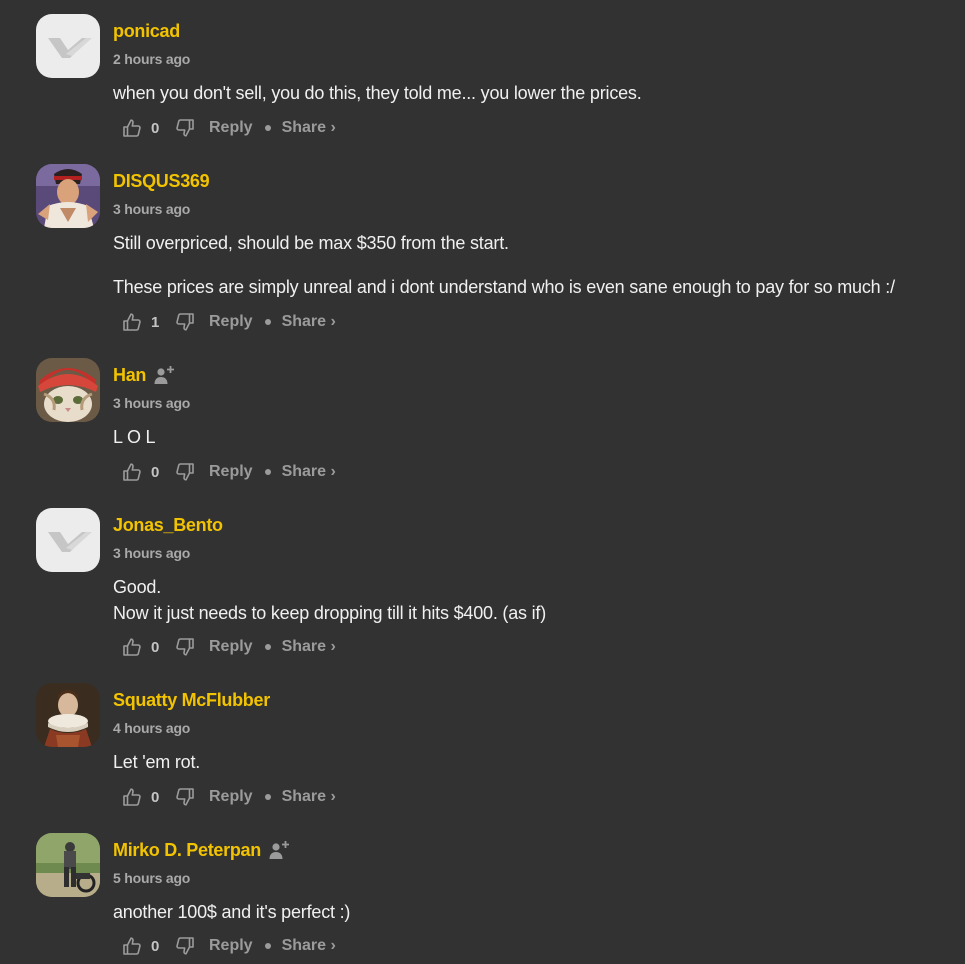  I want to click on author-row: ponicad, so click(146, 31).